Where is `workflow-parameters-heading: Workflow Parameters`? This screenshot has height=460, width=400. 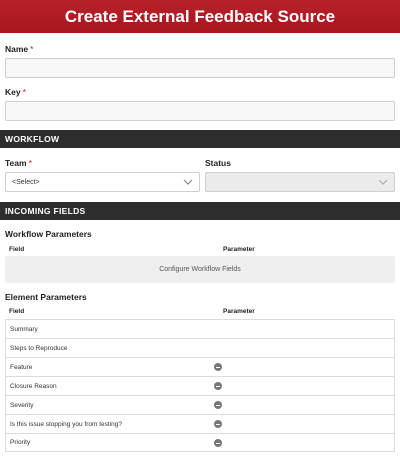
workflow-parameters-heading: Workflow Parameters is located at coordinates (48, 234).